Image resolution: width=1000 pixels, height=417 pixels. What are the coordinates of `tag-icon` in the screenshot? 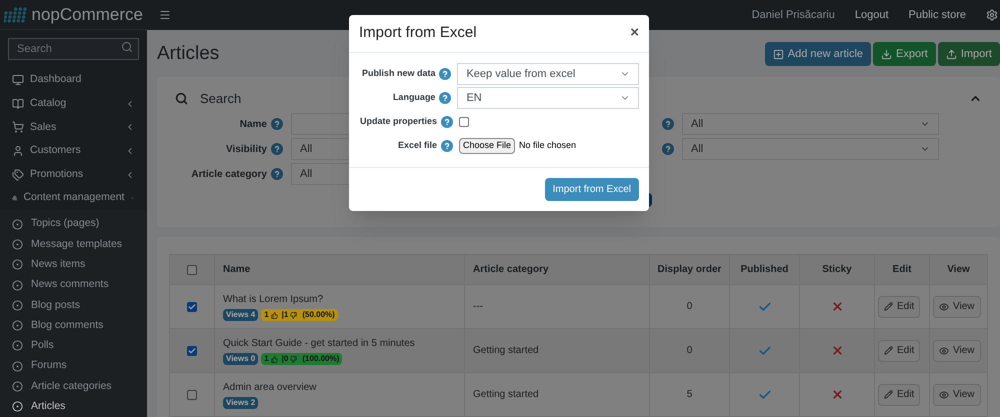 It's located at (18, 174).